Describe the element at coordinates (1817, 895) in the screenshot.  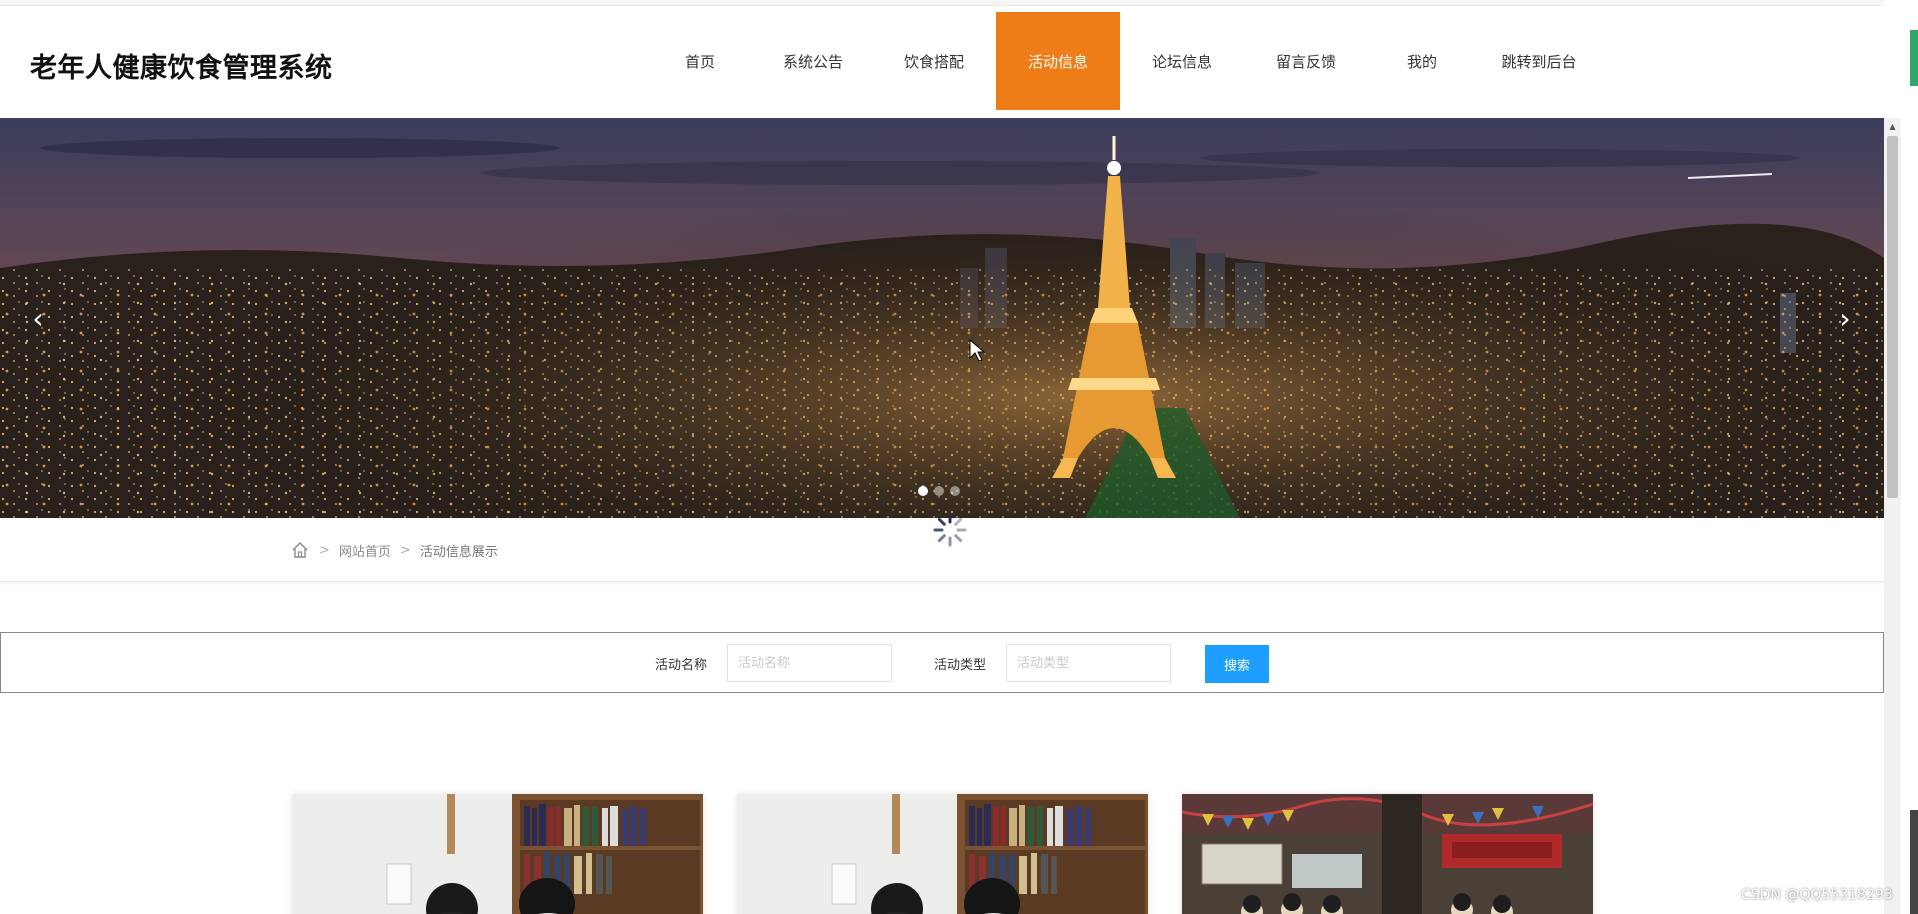
I see `watermark: CSDN @QQ55318293` at that location.